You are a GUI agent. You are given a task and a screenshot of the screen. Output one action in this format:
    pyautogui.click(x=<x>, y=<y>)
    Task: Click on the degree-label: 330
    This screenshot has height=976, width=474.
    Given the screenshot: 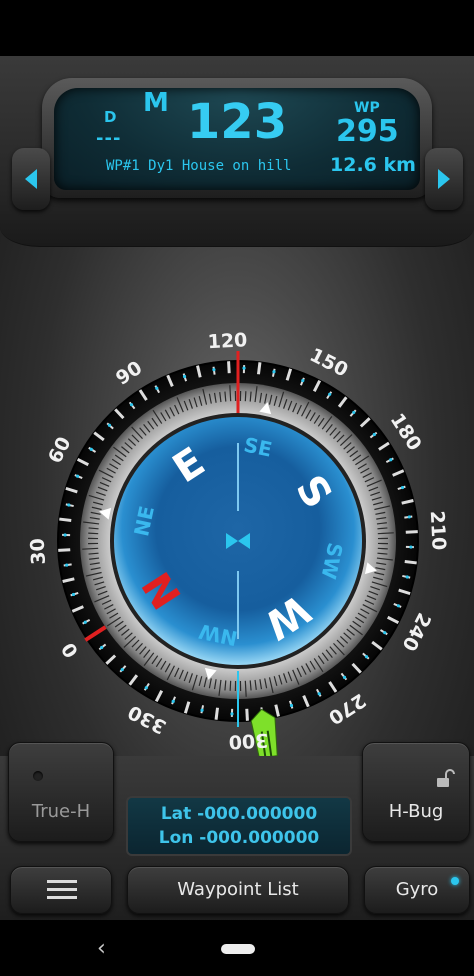 What is the action you would take?
    pyautogui.click(x=147, y=719)
    